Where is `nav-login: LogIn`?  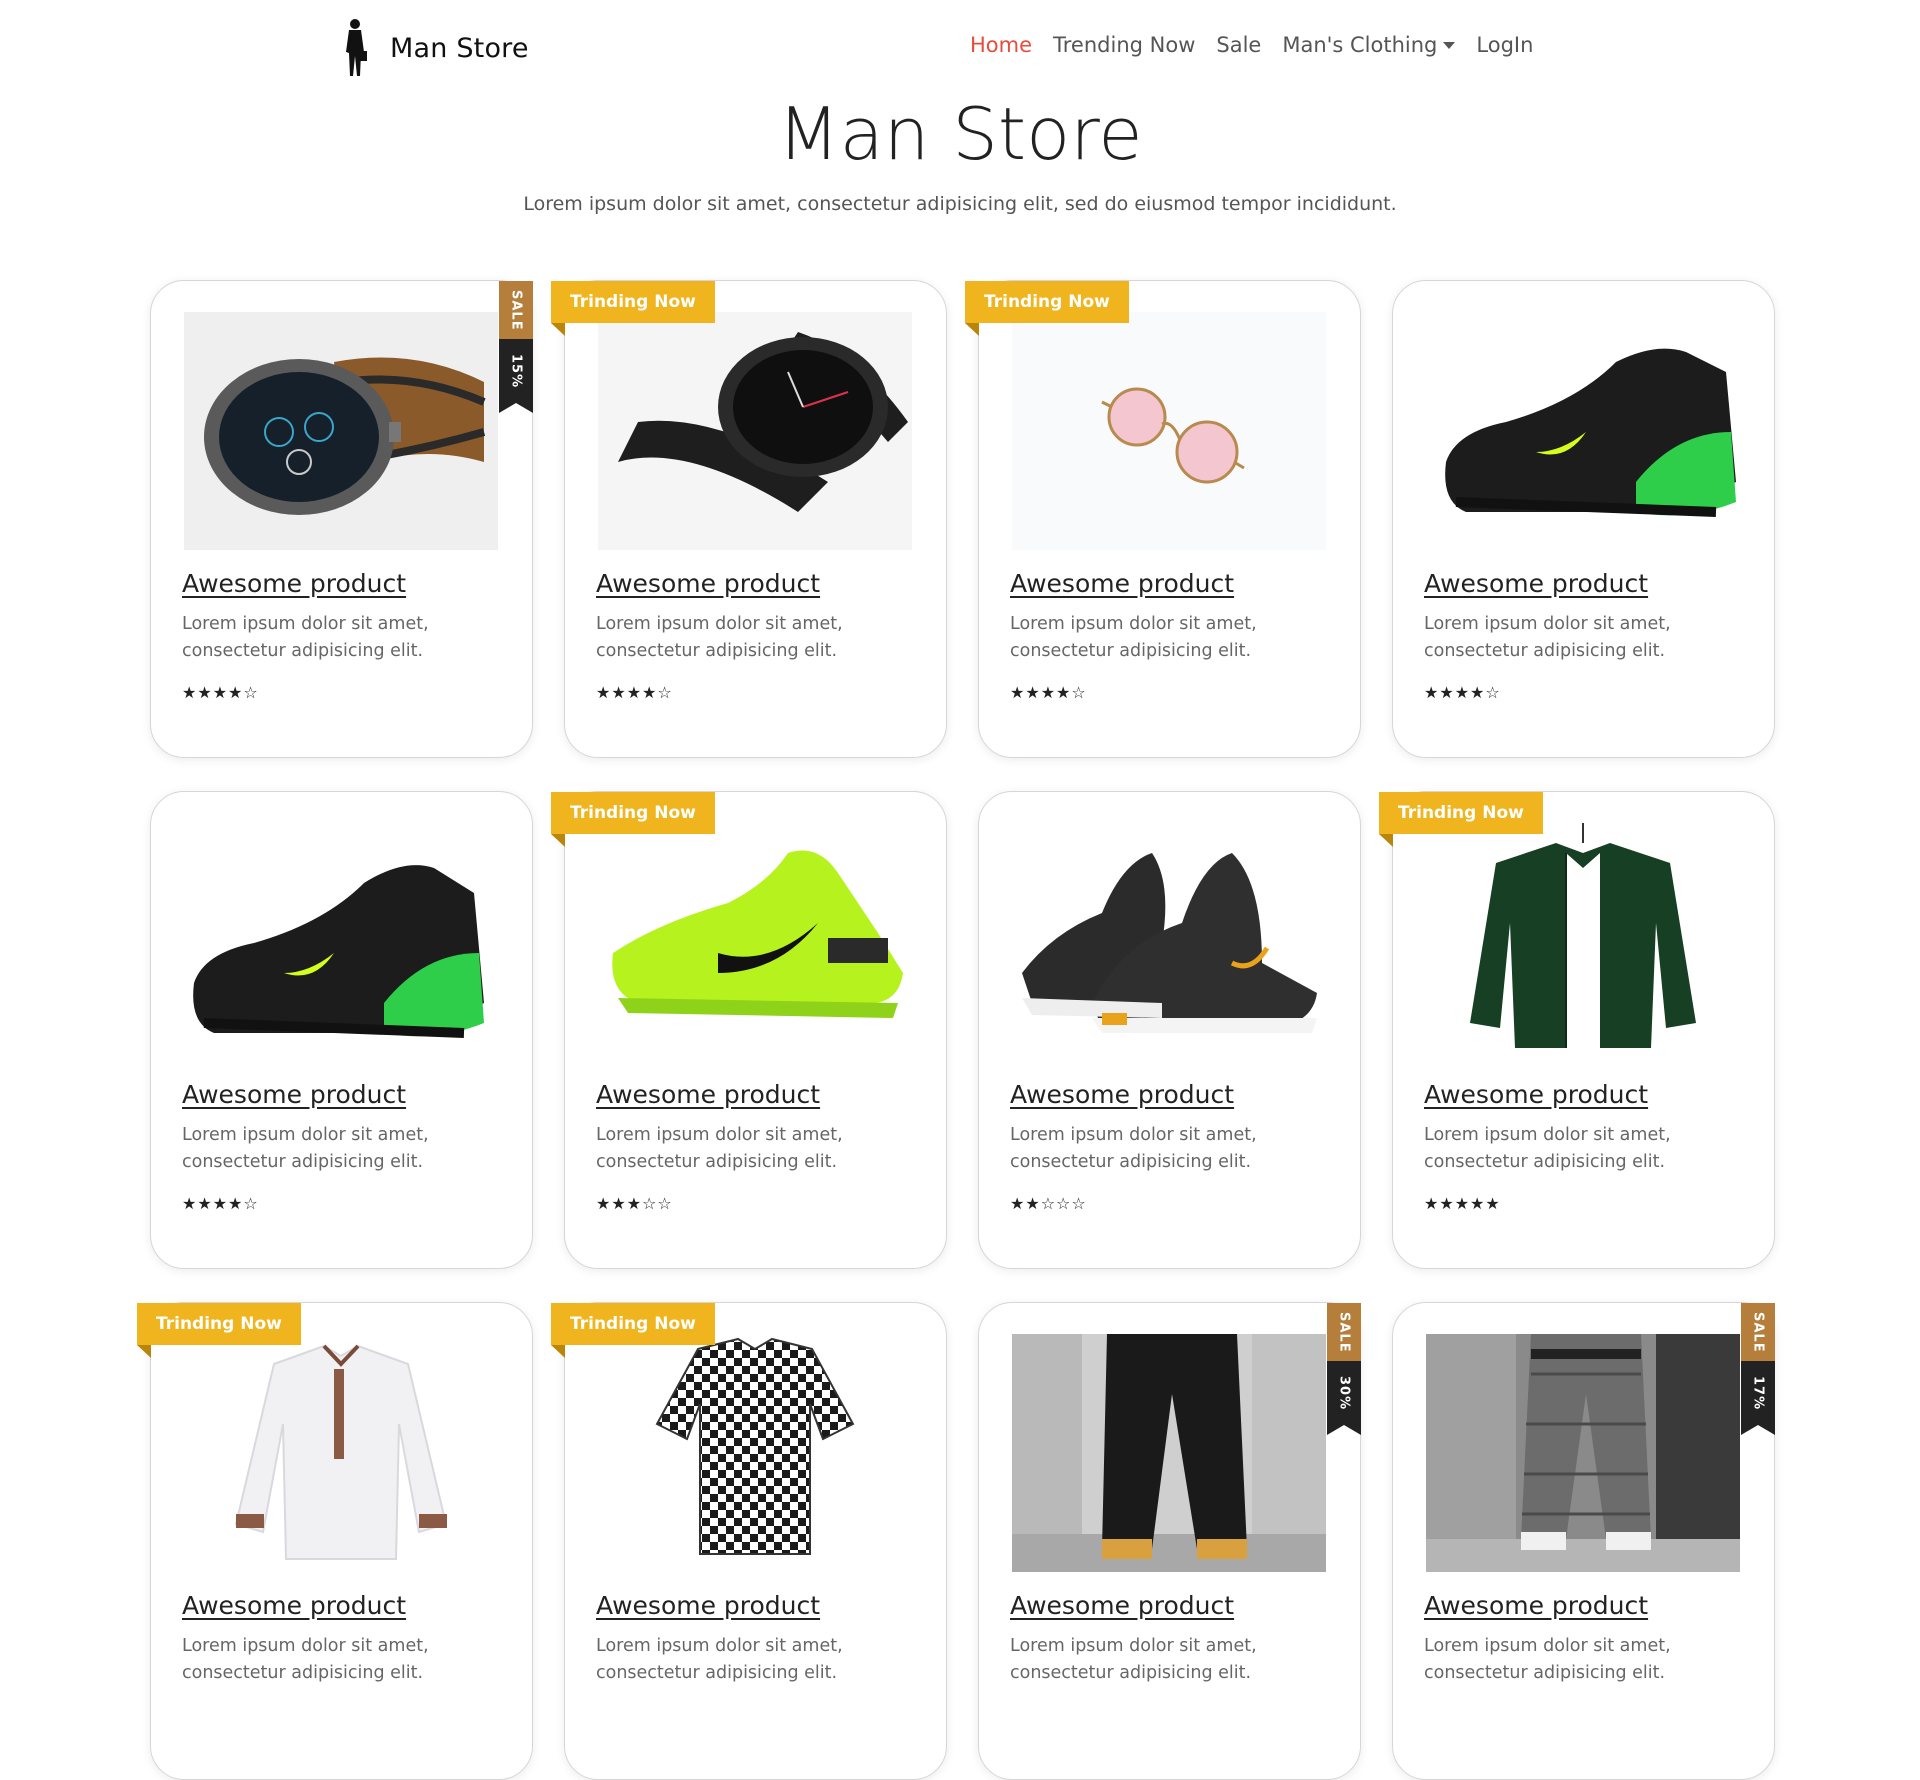
nav-login: LogIn is located at coordinates (1504, 45).